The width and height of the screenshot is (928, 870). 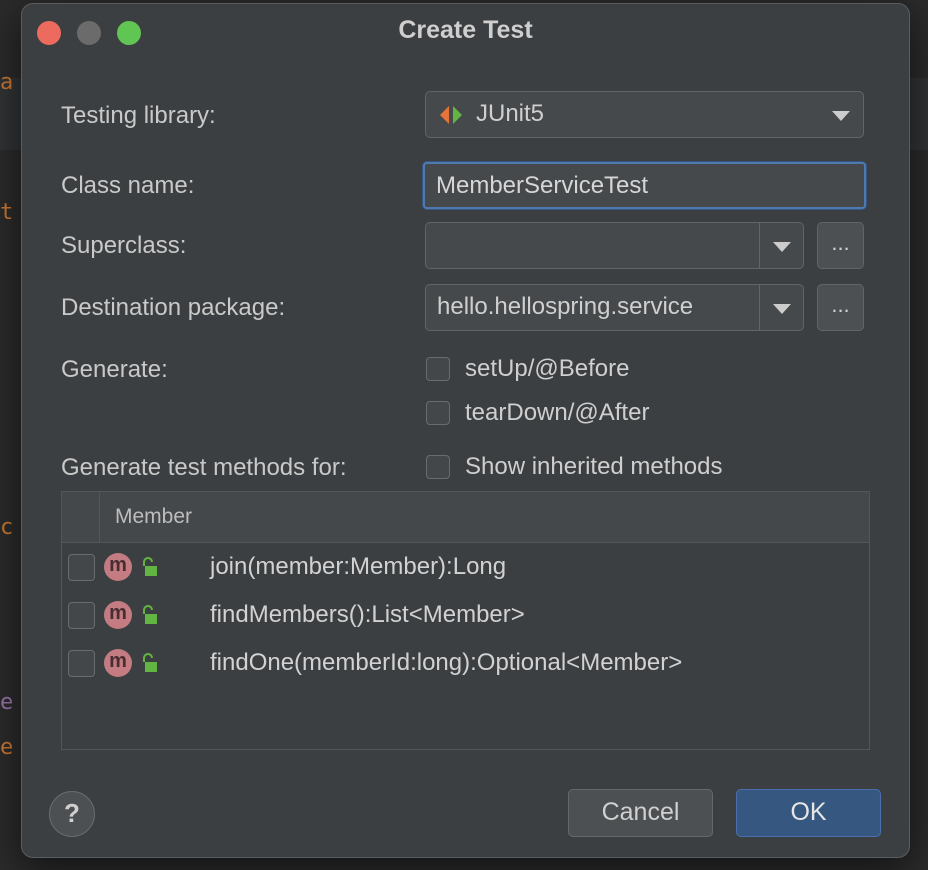 I want to click on testing-library-select: JUnit5, so click(x=644, y=114).